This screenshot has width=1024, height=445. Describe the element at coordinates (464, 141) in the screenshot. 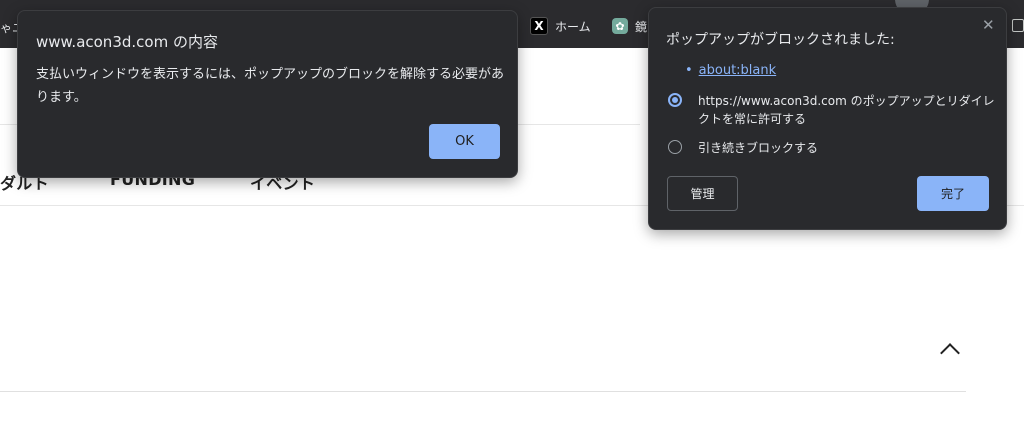

I see `ok-button: OK` at that location.